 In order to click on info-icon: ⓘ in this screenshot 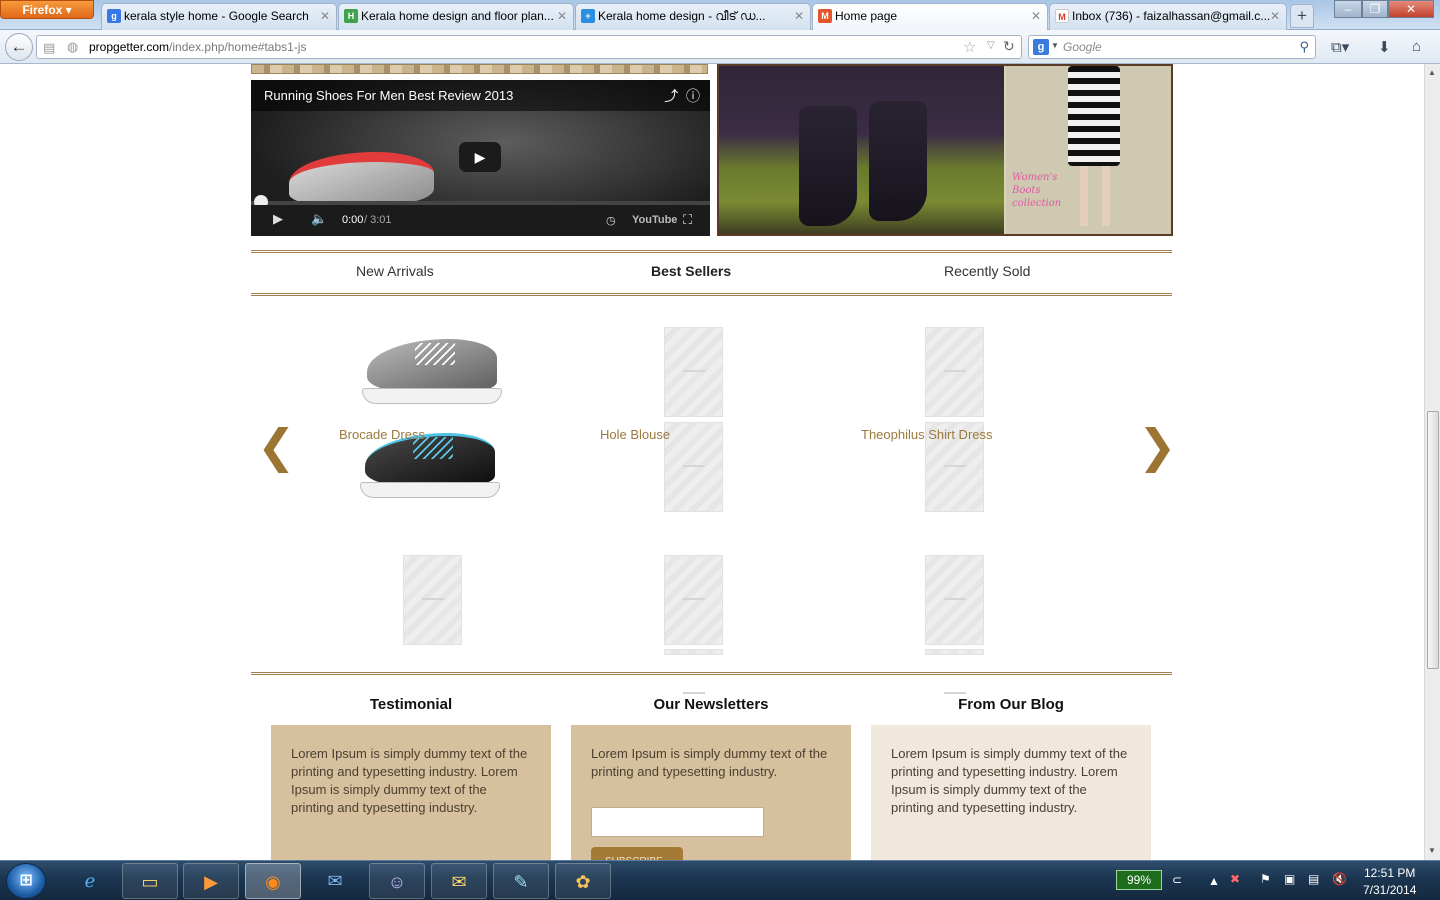, I will do `click(693, 96)`.